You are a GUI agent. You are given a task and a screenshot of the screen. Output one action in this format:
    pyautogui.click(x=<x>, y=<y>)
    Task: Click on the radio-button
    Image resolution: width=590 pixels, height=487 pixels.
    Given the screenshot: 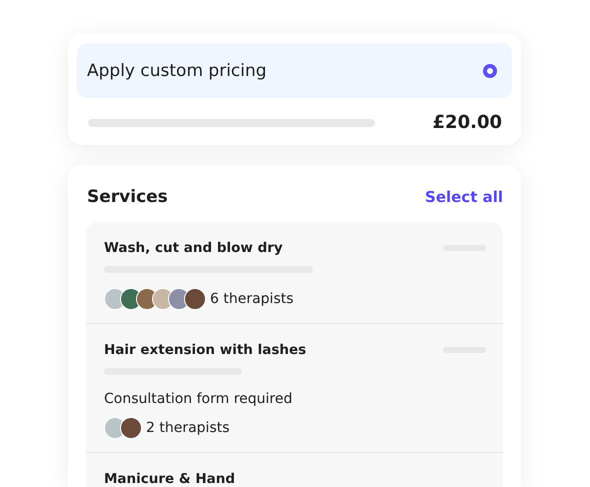 What is the action you would take?
    pyautogui.click(x=490, y=71)
    